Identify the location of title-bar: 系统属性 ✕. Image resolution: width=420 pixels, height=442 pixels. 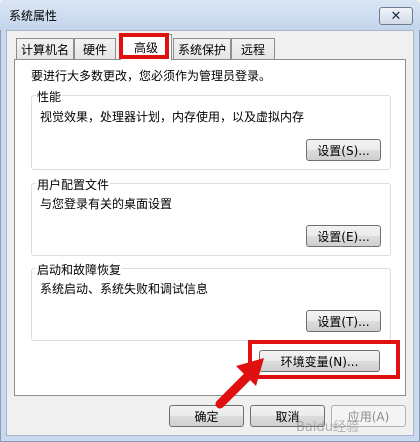
(210, 15).